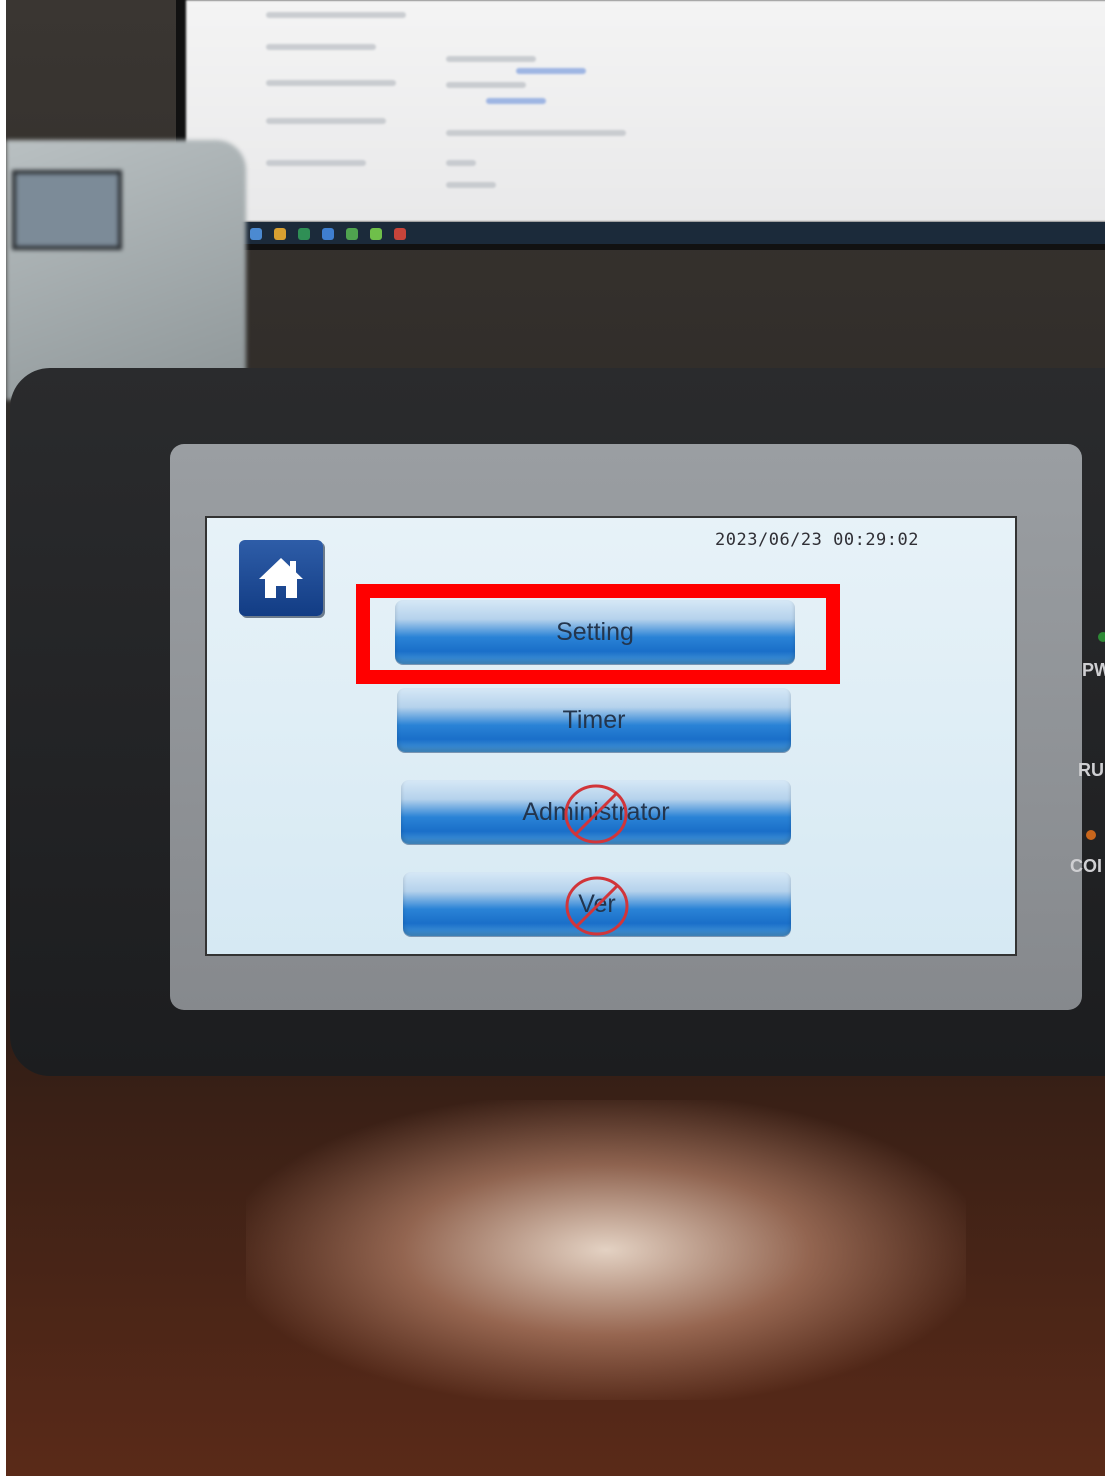  I want to click on datetime-display: 2023/06/23 00:29:02, so click(817, 540).